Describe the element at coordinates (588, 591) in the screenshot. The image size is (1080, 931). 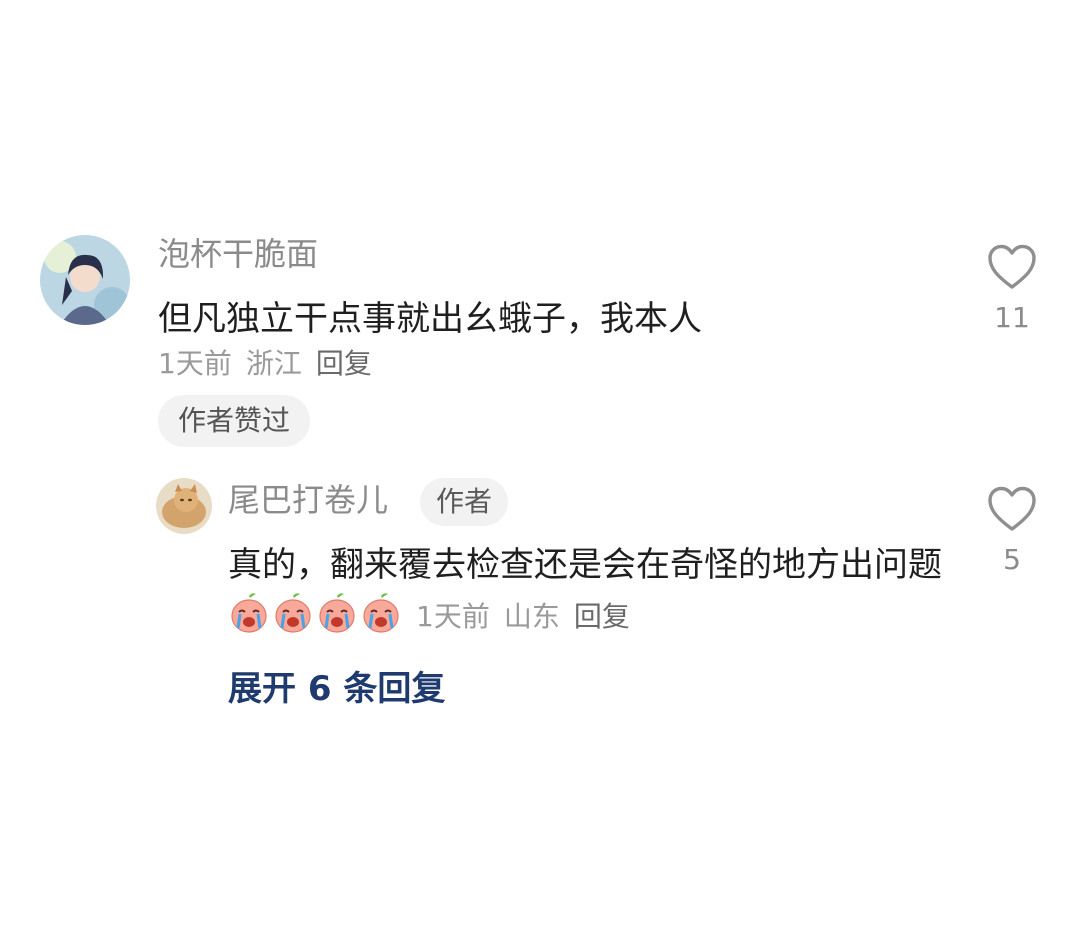
I see `reply-text: 真的，翻来覆去检查还是会在奇怪的地方出问题 1天前 山东 回复` at that location.